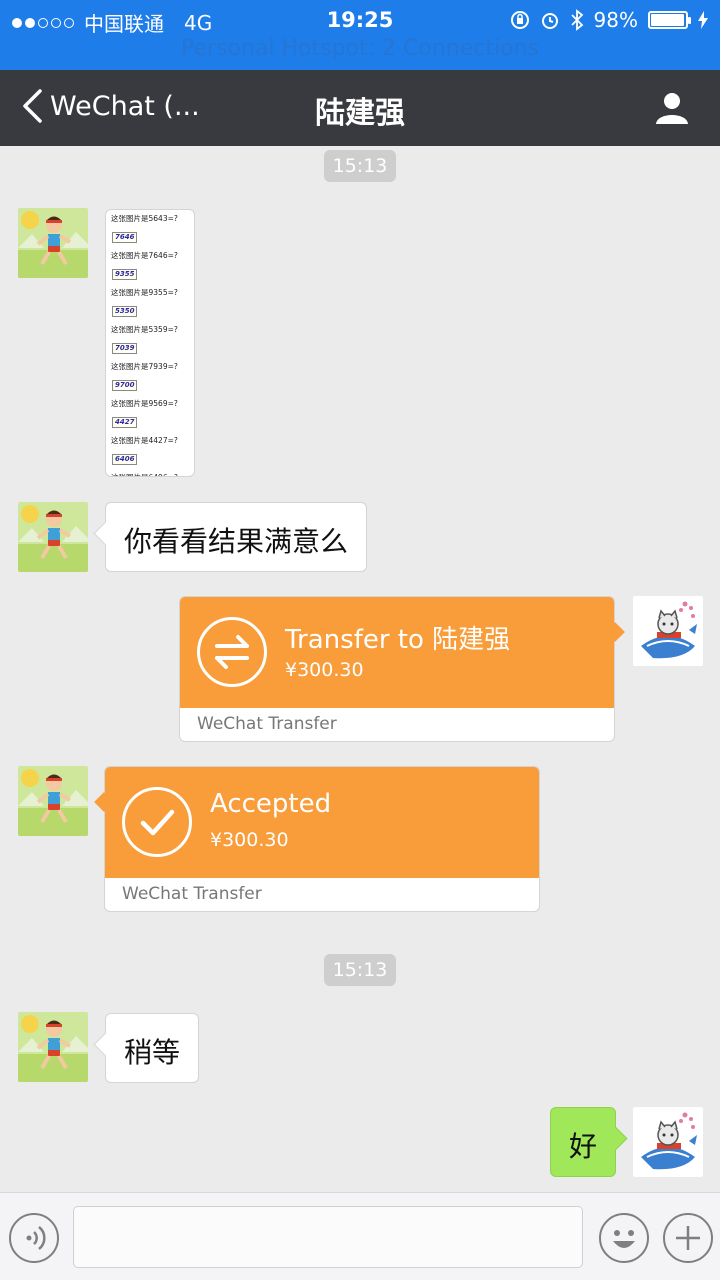 This screenshot has height=1280, width=720. I want to click on charging-icon, so click(703, 20).